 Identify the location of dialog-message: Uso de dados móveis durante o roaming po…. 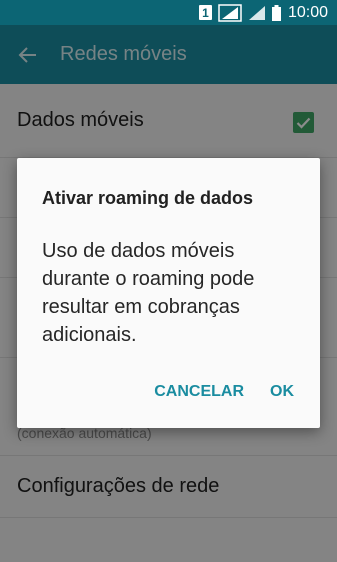
(148, 293).